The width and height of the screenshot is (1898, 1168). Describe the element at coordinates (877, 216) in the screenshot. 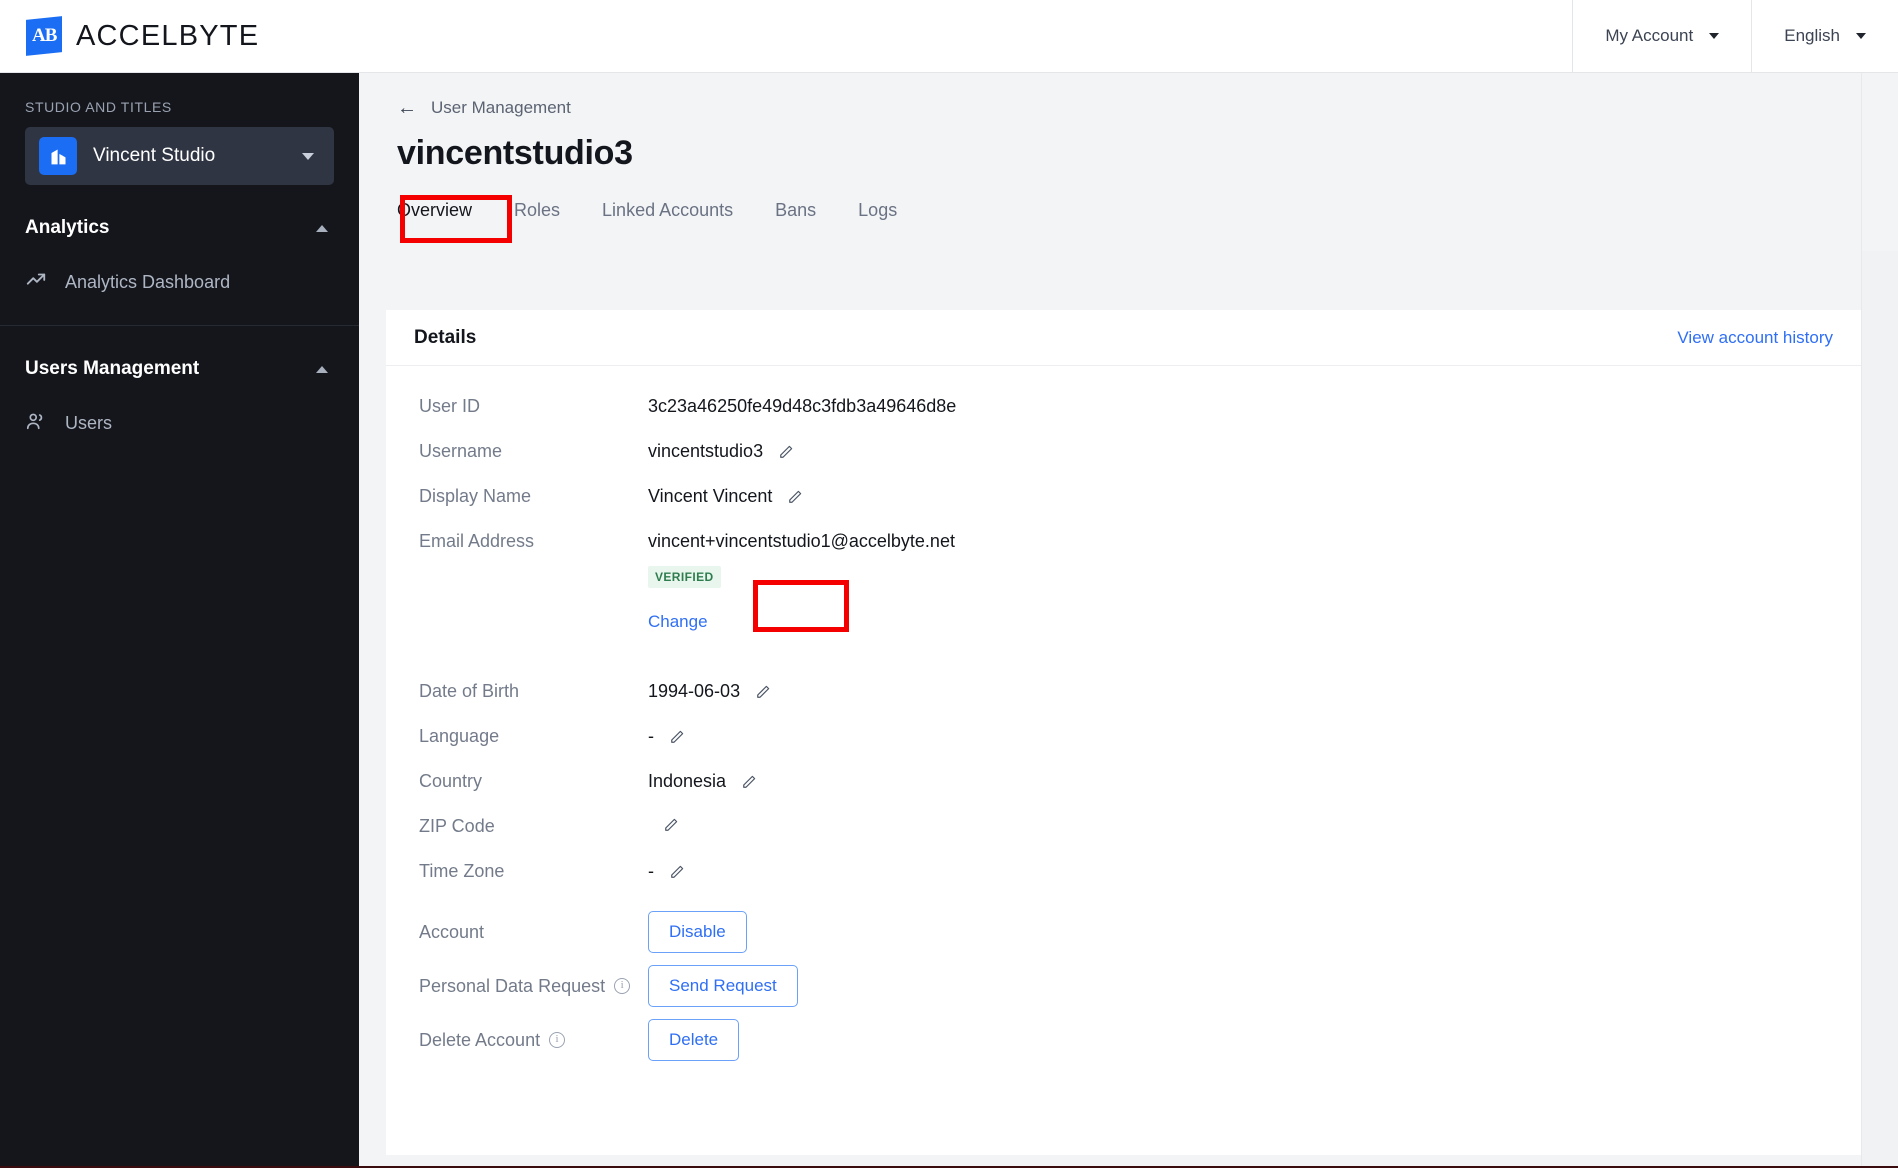

I see `tab-logs: Logs` at that location.